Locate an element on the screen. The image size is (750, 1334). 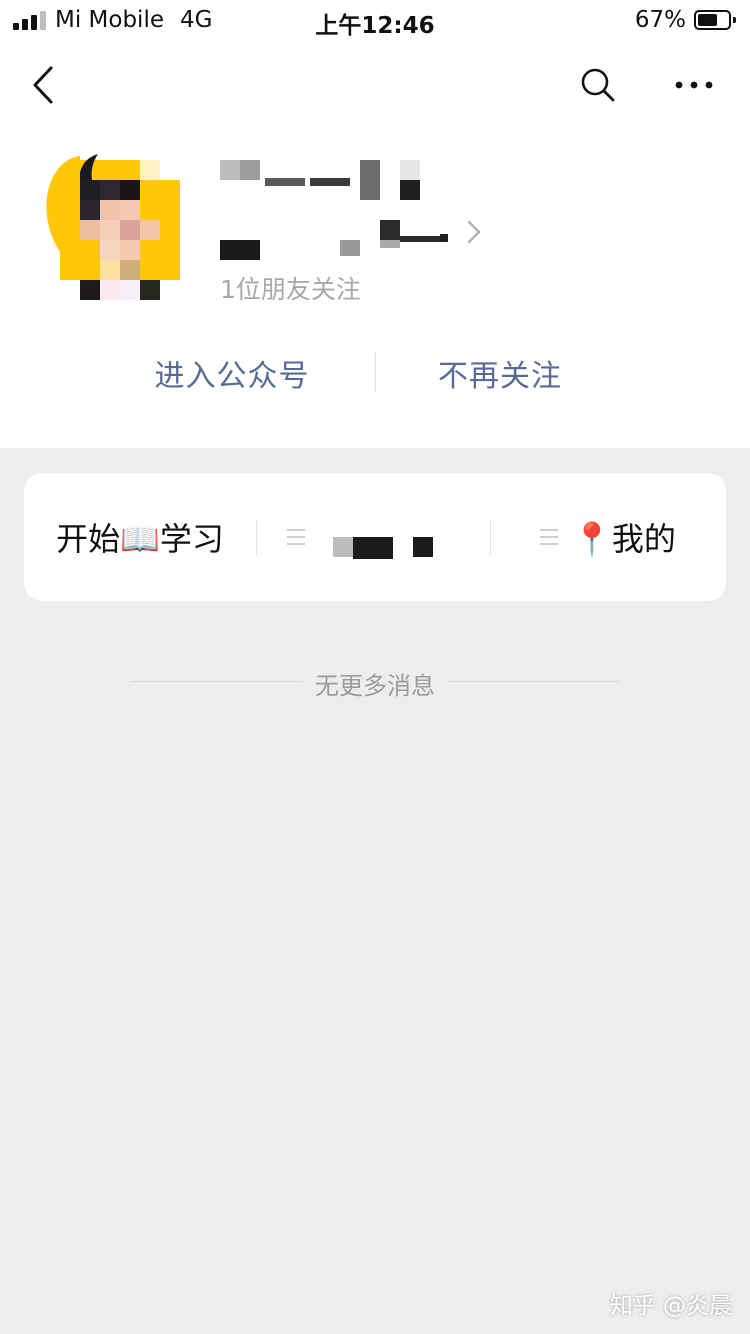
no-more-text: 无更多消息 is located at coordinates (375, 686).